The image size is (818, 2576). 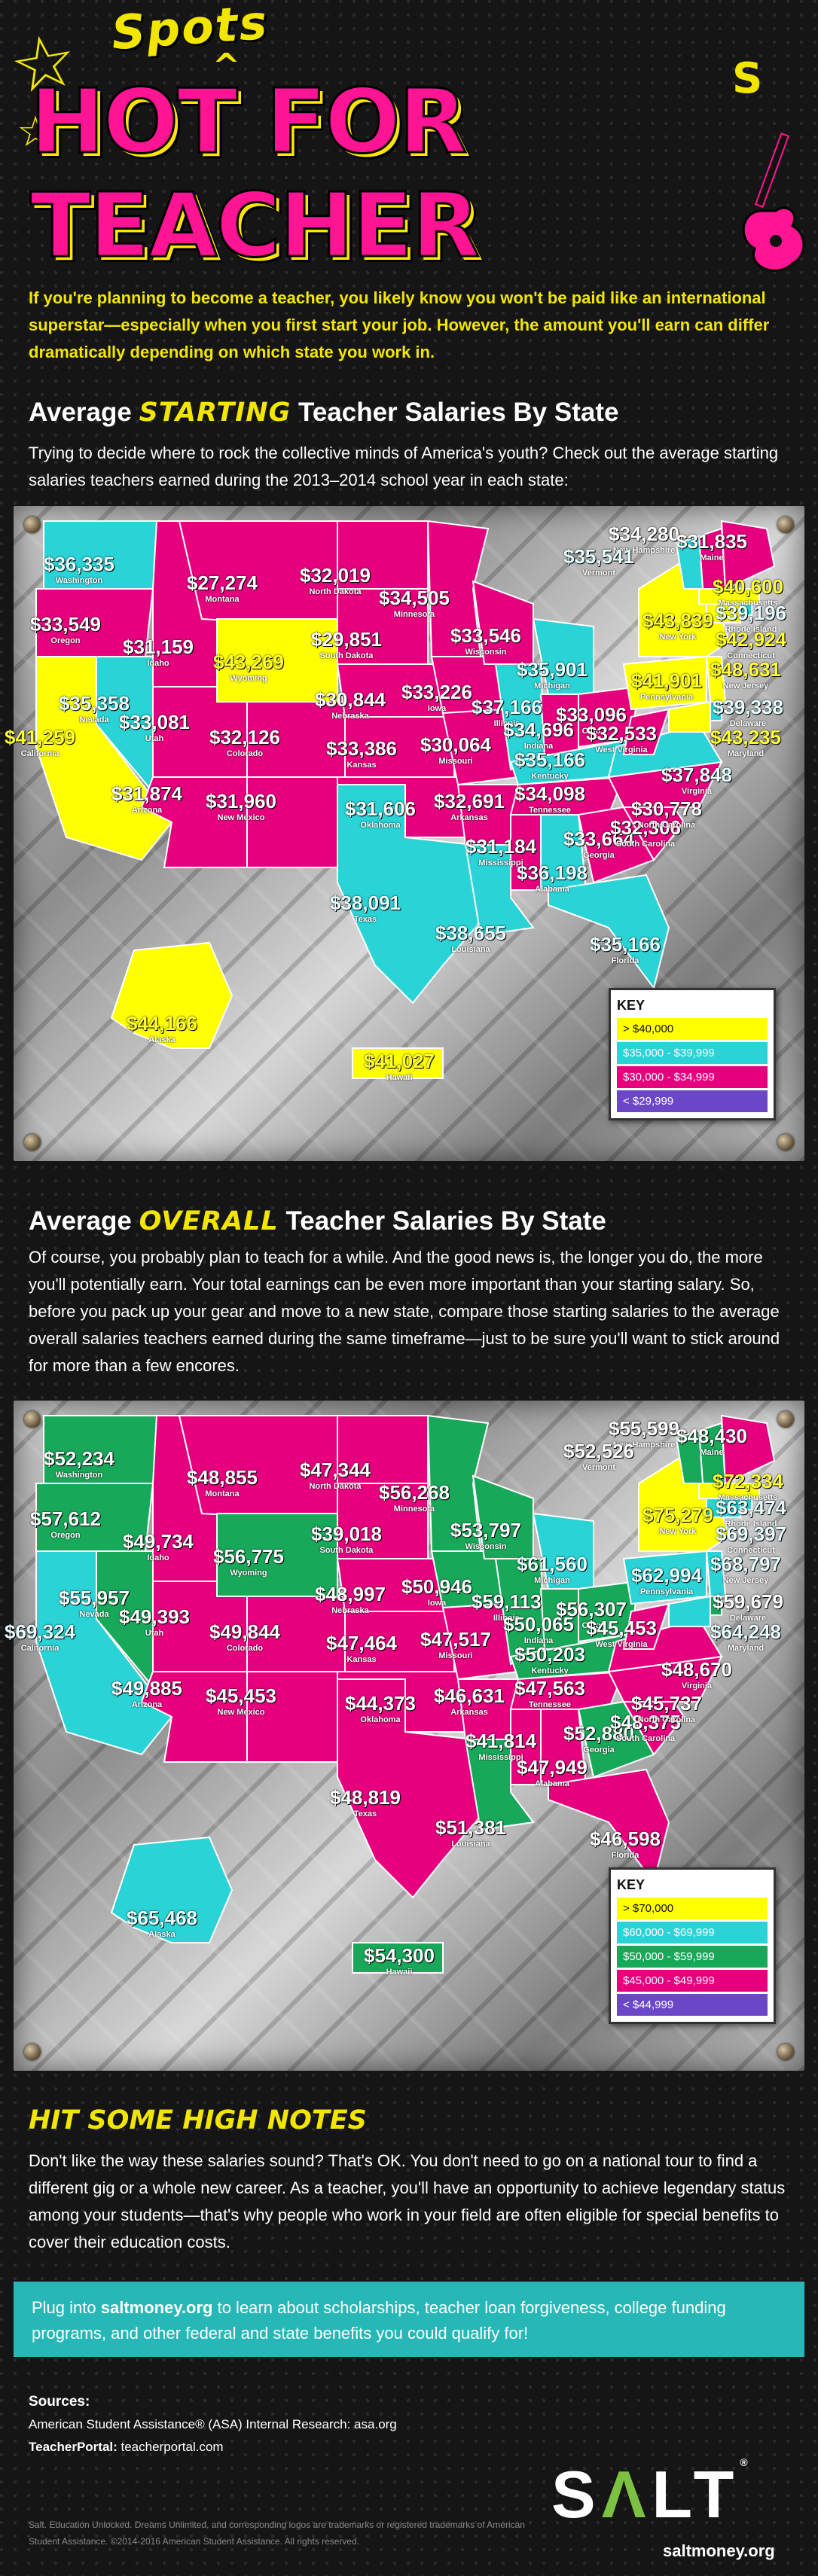 I want to click on notes-title: HIT SOME HIGH NOTES, so click(x=198, y=2120).